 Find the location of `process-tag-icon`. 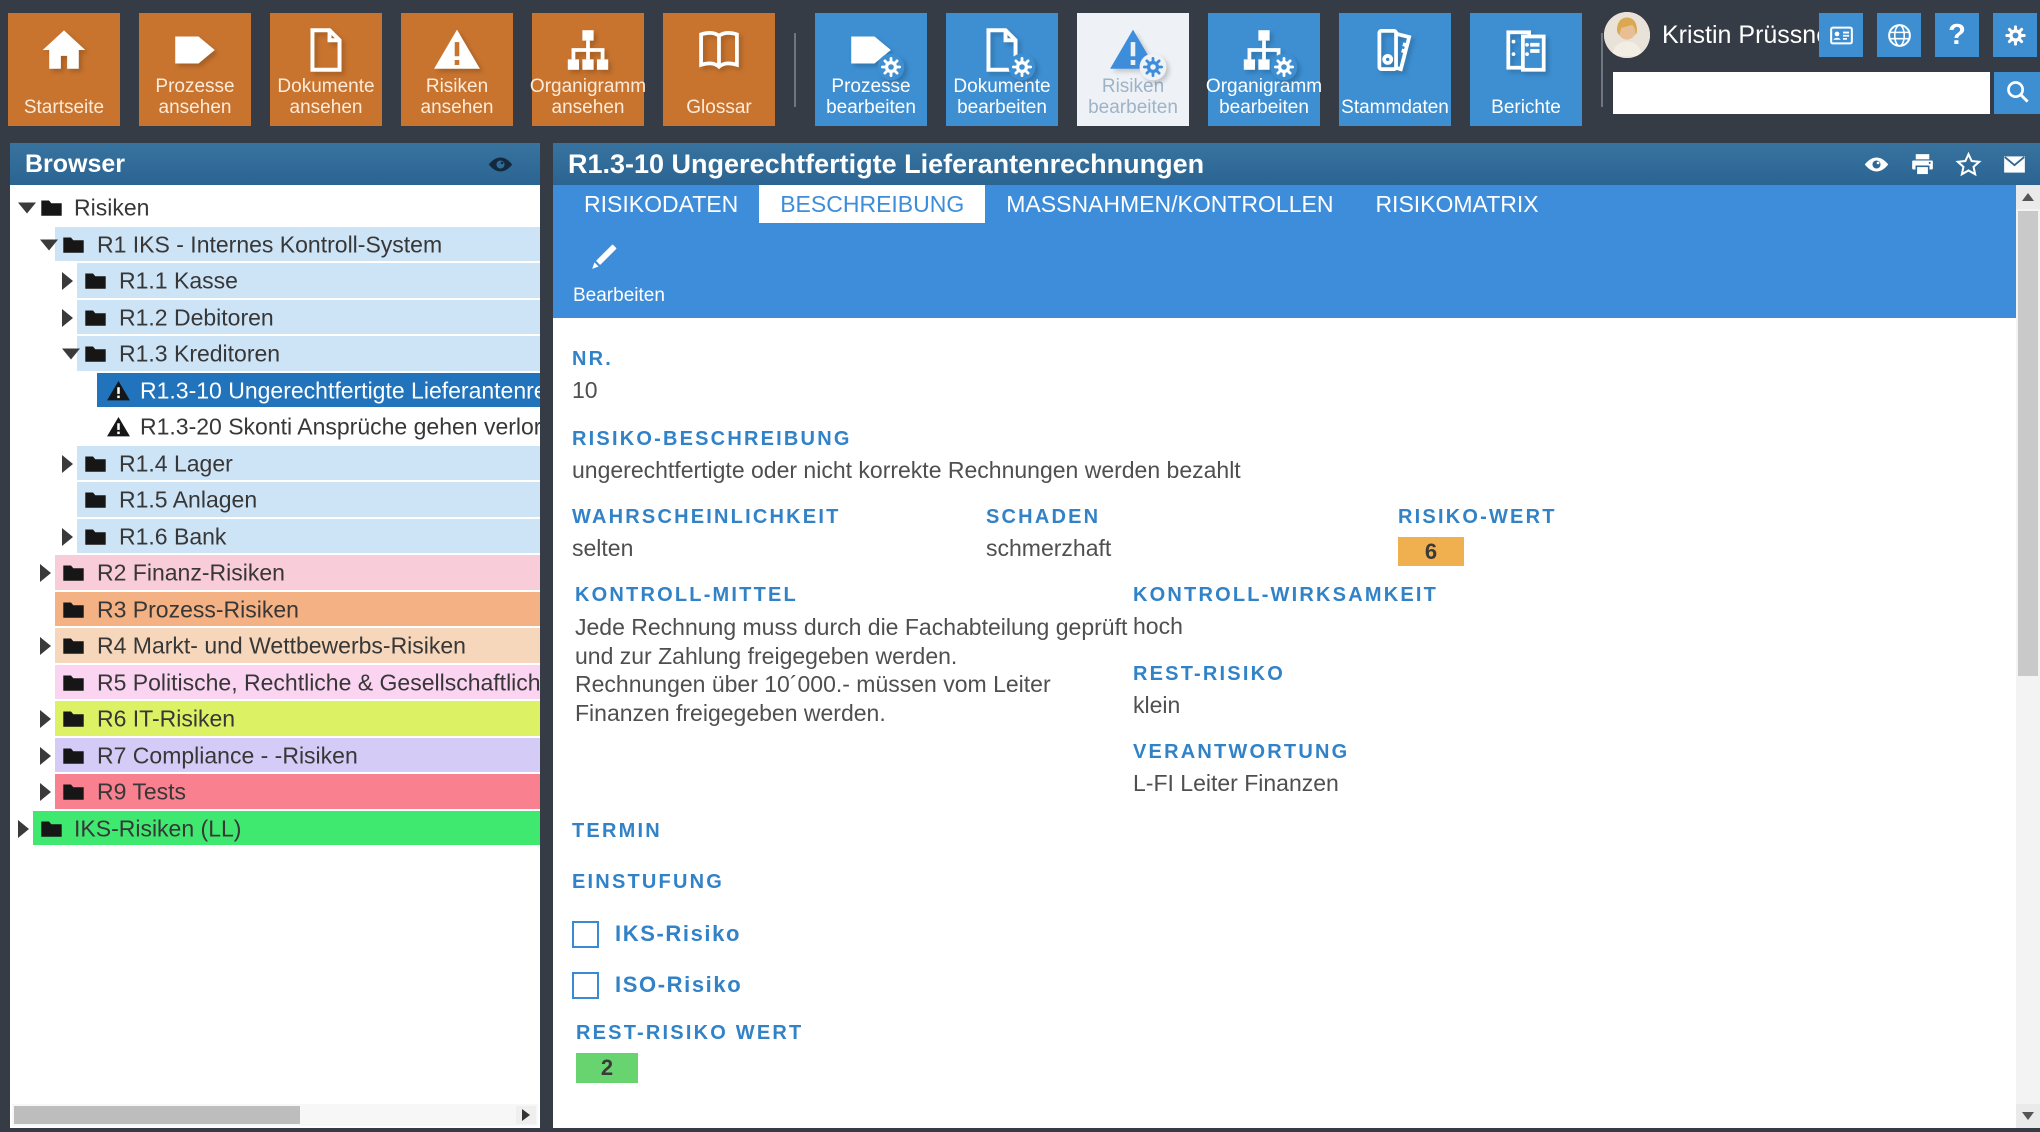

process-tag-icon is located at coordinates (195, 50).